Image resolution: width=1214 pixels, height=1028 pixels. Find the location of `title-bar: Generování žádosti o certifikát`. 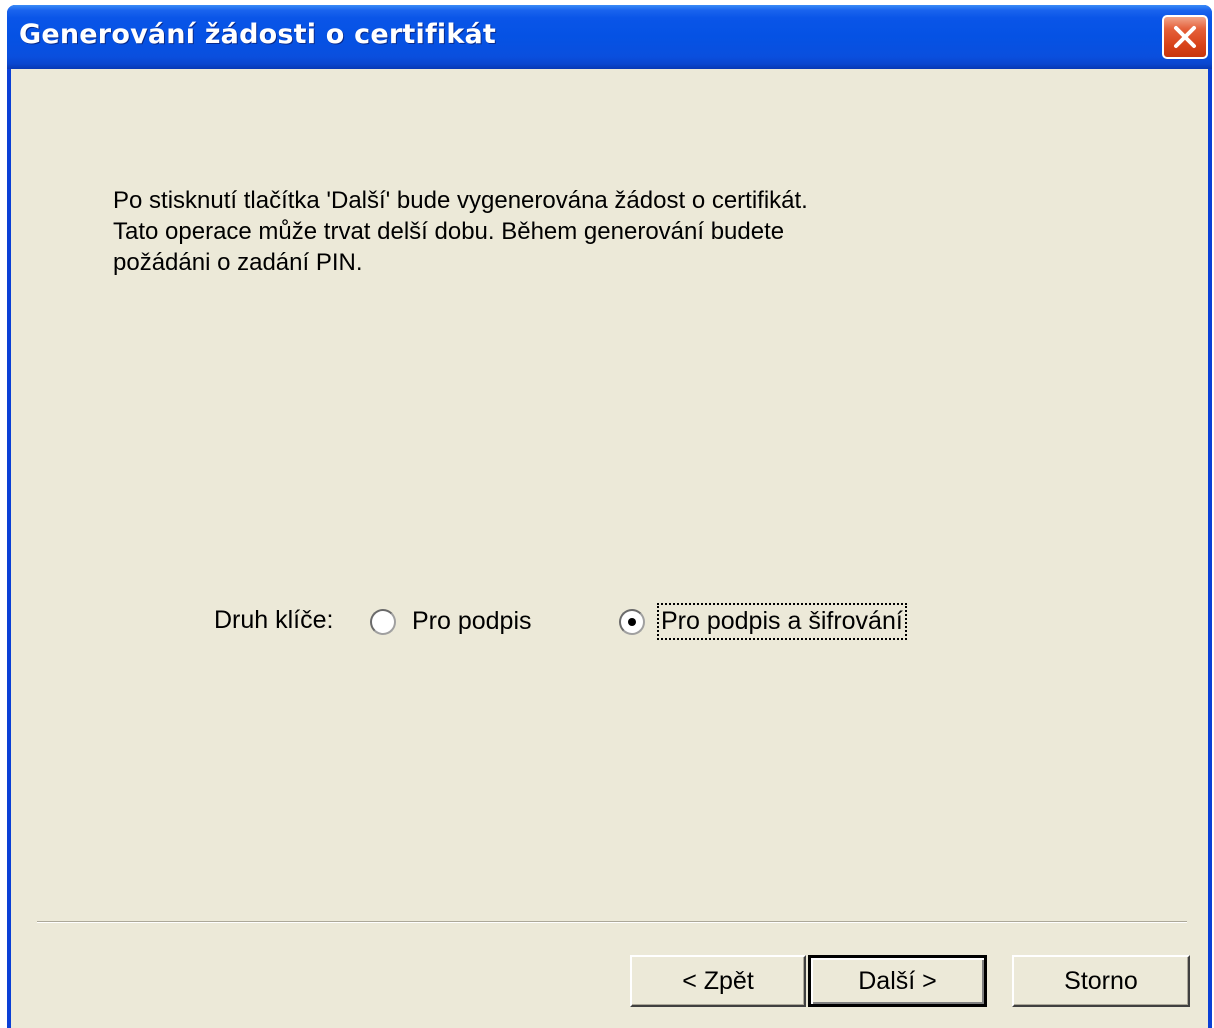

title-bar: Generování žádosti o certifikát is located at coordinates (609, 37).